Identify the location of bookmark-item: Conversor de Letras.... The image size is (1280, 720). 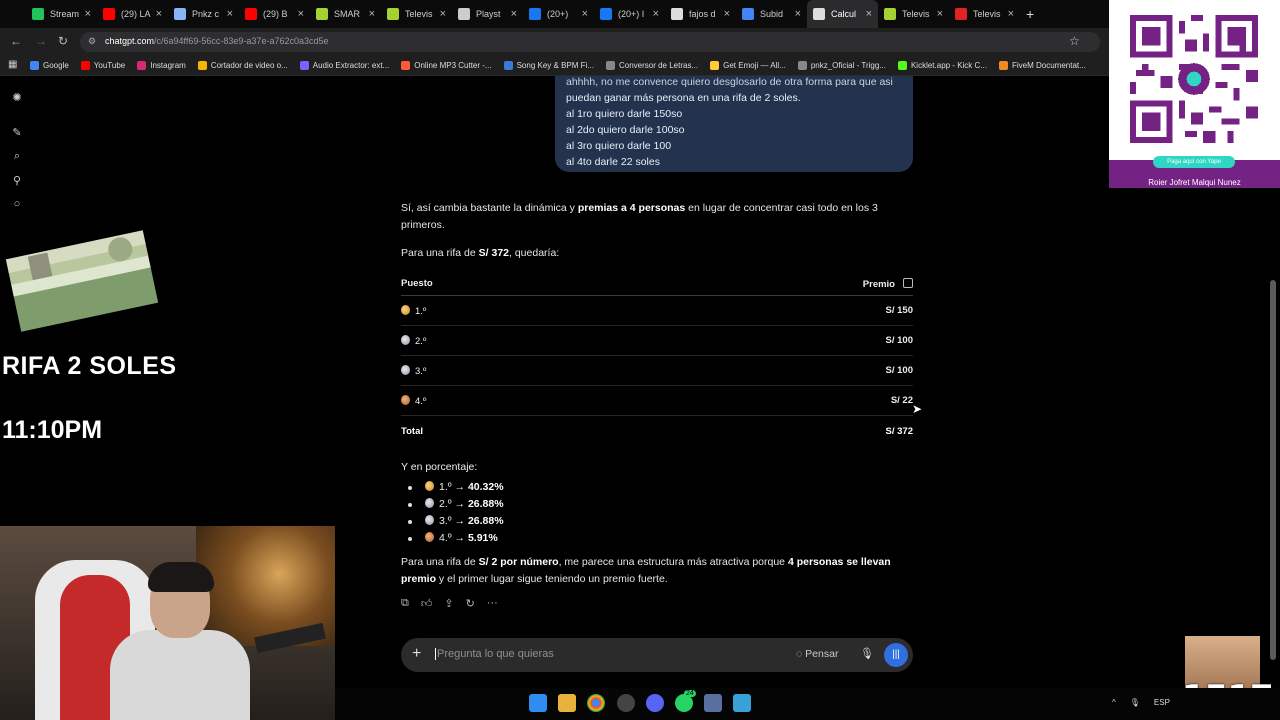
(651, 65).